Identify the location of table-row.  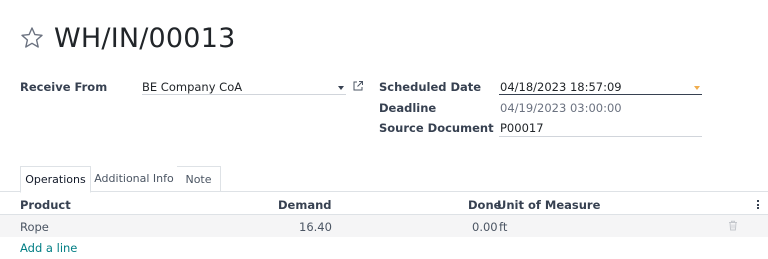
(384, 226).